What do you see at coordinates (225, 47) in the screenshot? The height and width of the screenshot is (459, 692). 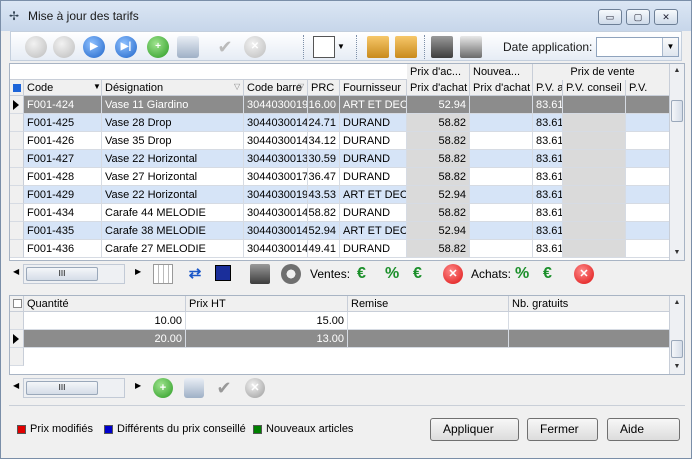 I see `validate-icon: ✔` at bounding box center [225, 47].